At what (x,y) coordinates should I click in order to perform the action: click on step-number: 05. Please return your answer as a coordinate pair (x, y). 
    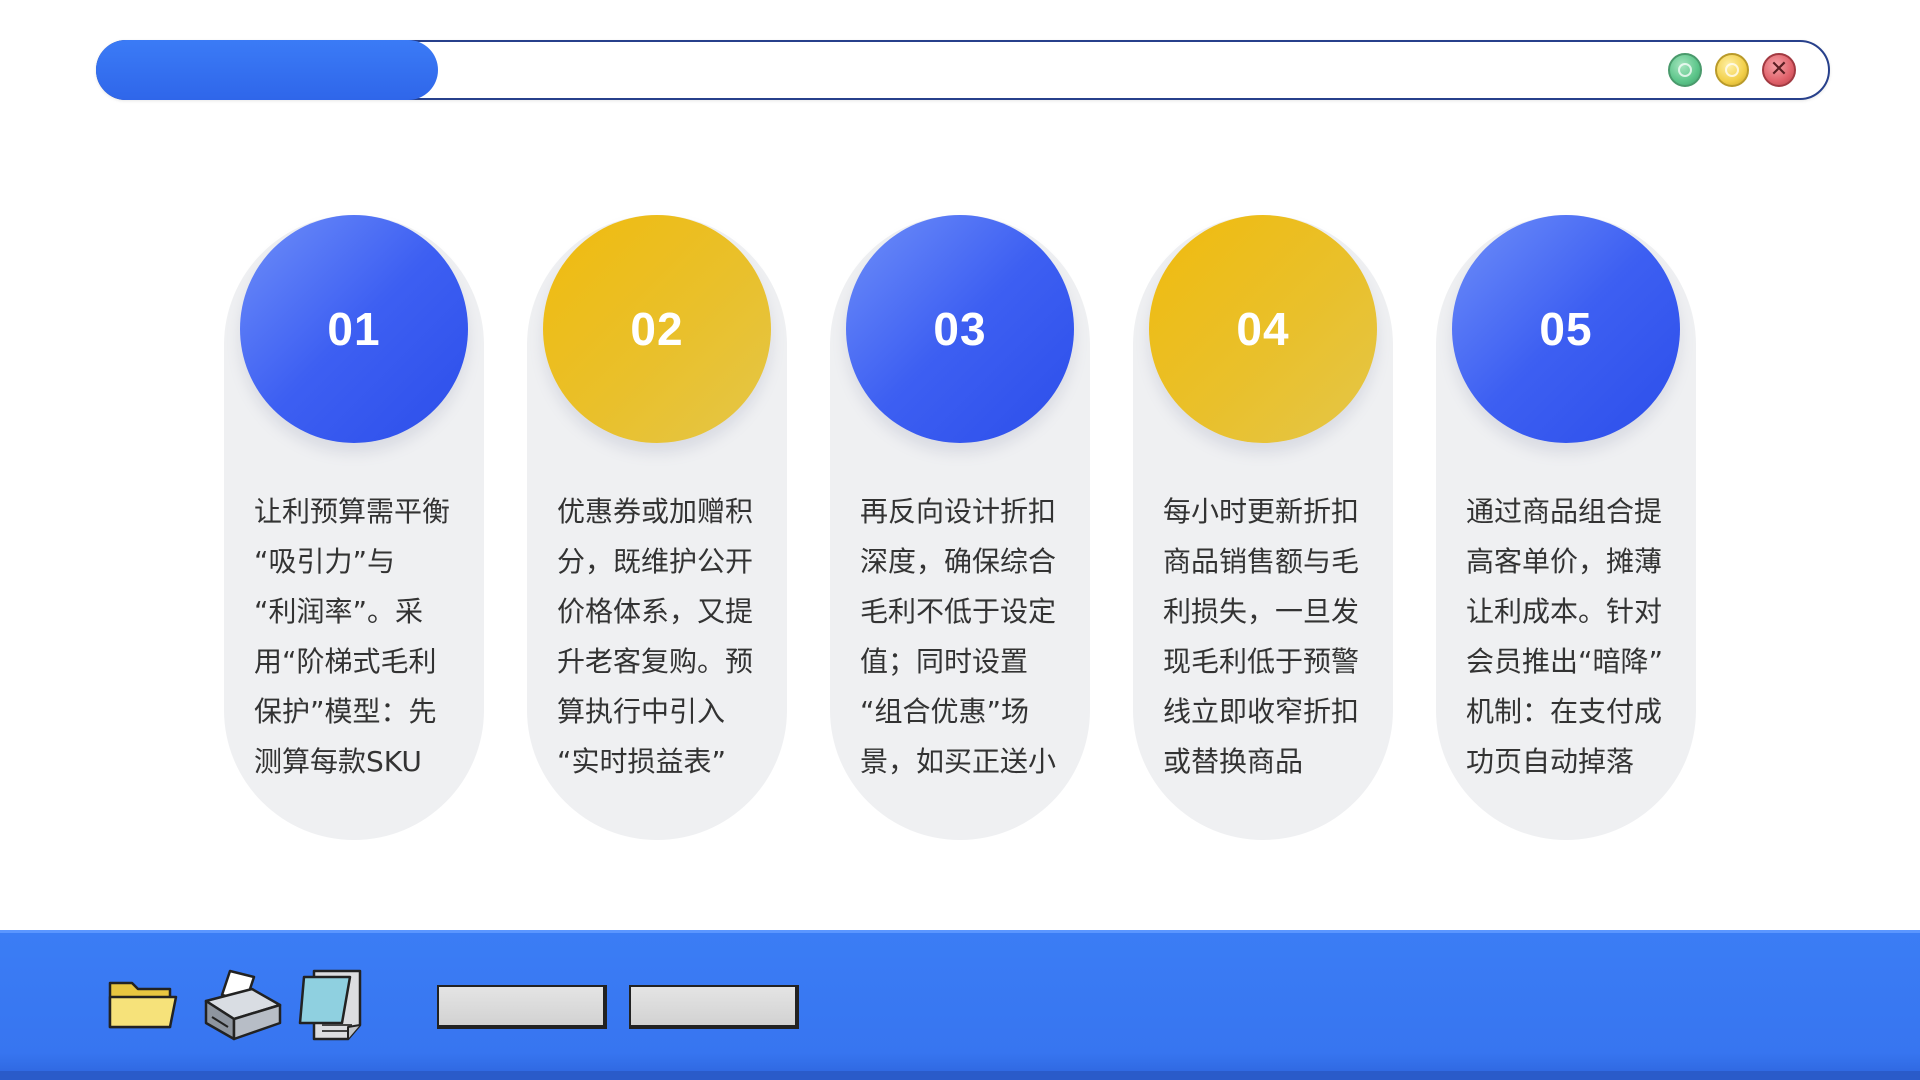
    Looking at the image, I should click on (1566, 329).